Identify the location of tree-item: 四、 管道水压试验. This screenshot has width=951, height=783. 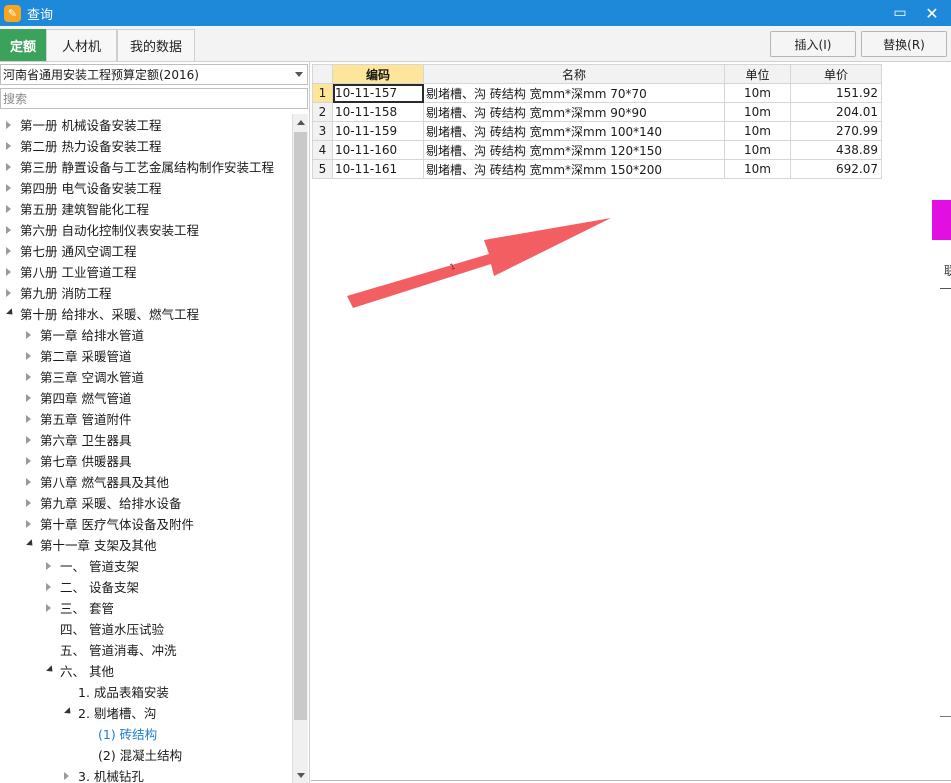
(105, 628).